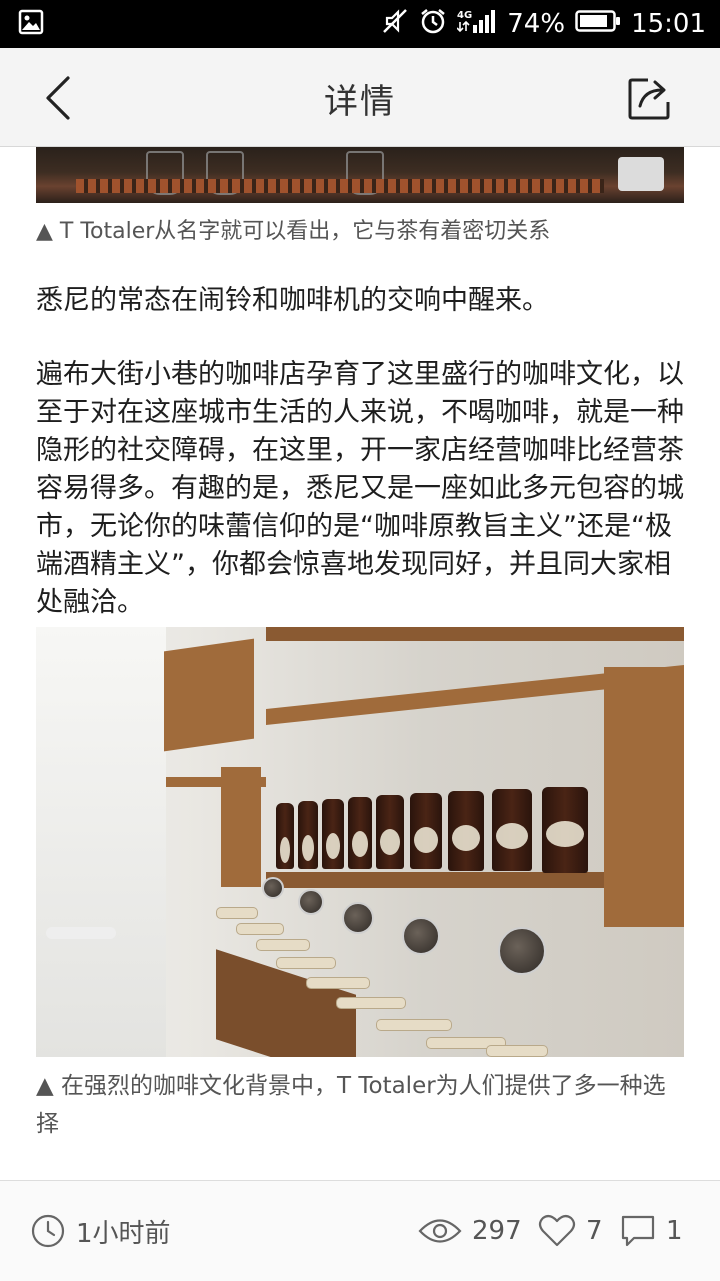 This screenshot has height=1281, width=720. What do you see at coordinates (470, 1231) in the screenshot?
I see `view-count: 297` at bounding box center [470, 1231].